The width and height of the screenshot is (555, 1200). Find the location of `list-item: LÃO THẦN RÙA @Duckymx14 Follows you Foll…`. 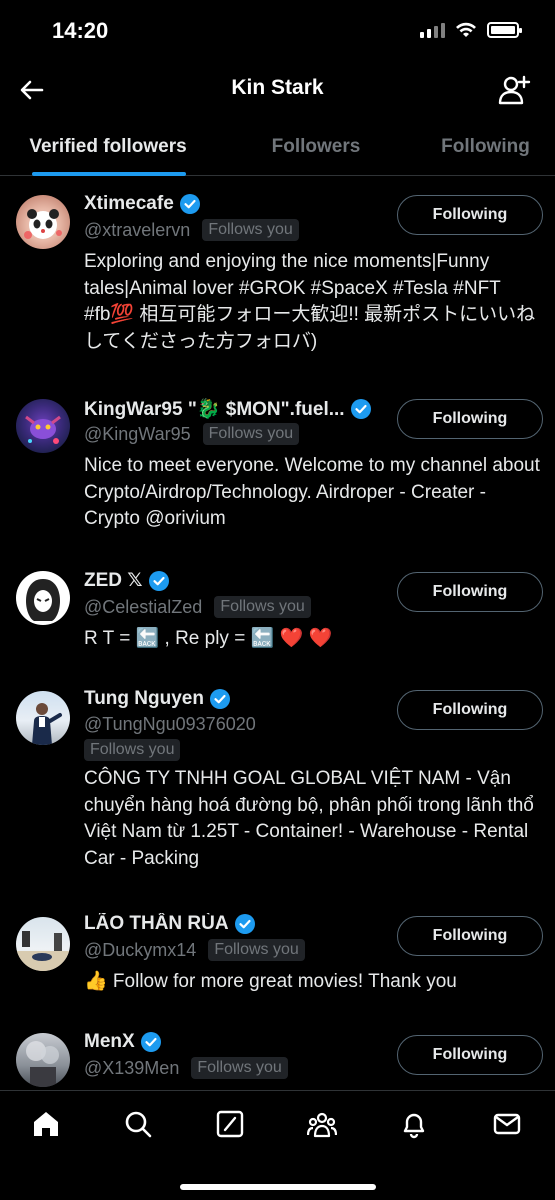

list-item: LÃO THẦN RÙA @Duckymx14 Follows you Foll… is located at coordinates (277, 967).